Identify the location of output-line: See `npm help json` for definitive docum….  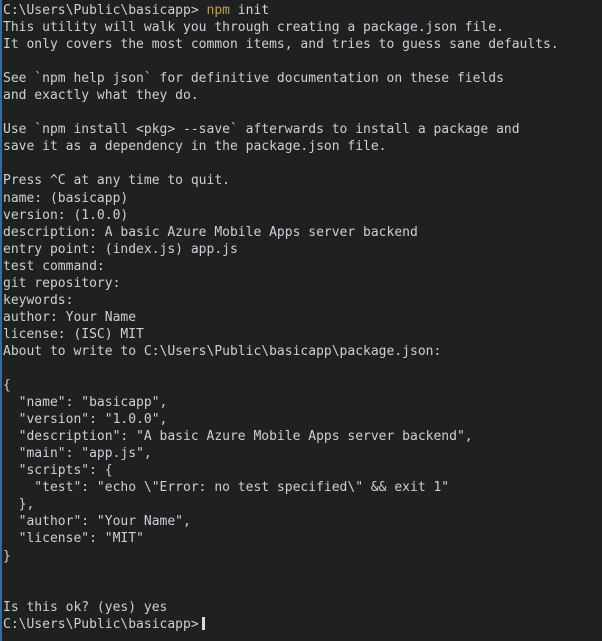
(253, 79).